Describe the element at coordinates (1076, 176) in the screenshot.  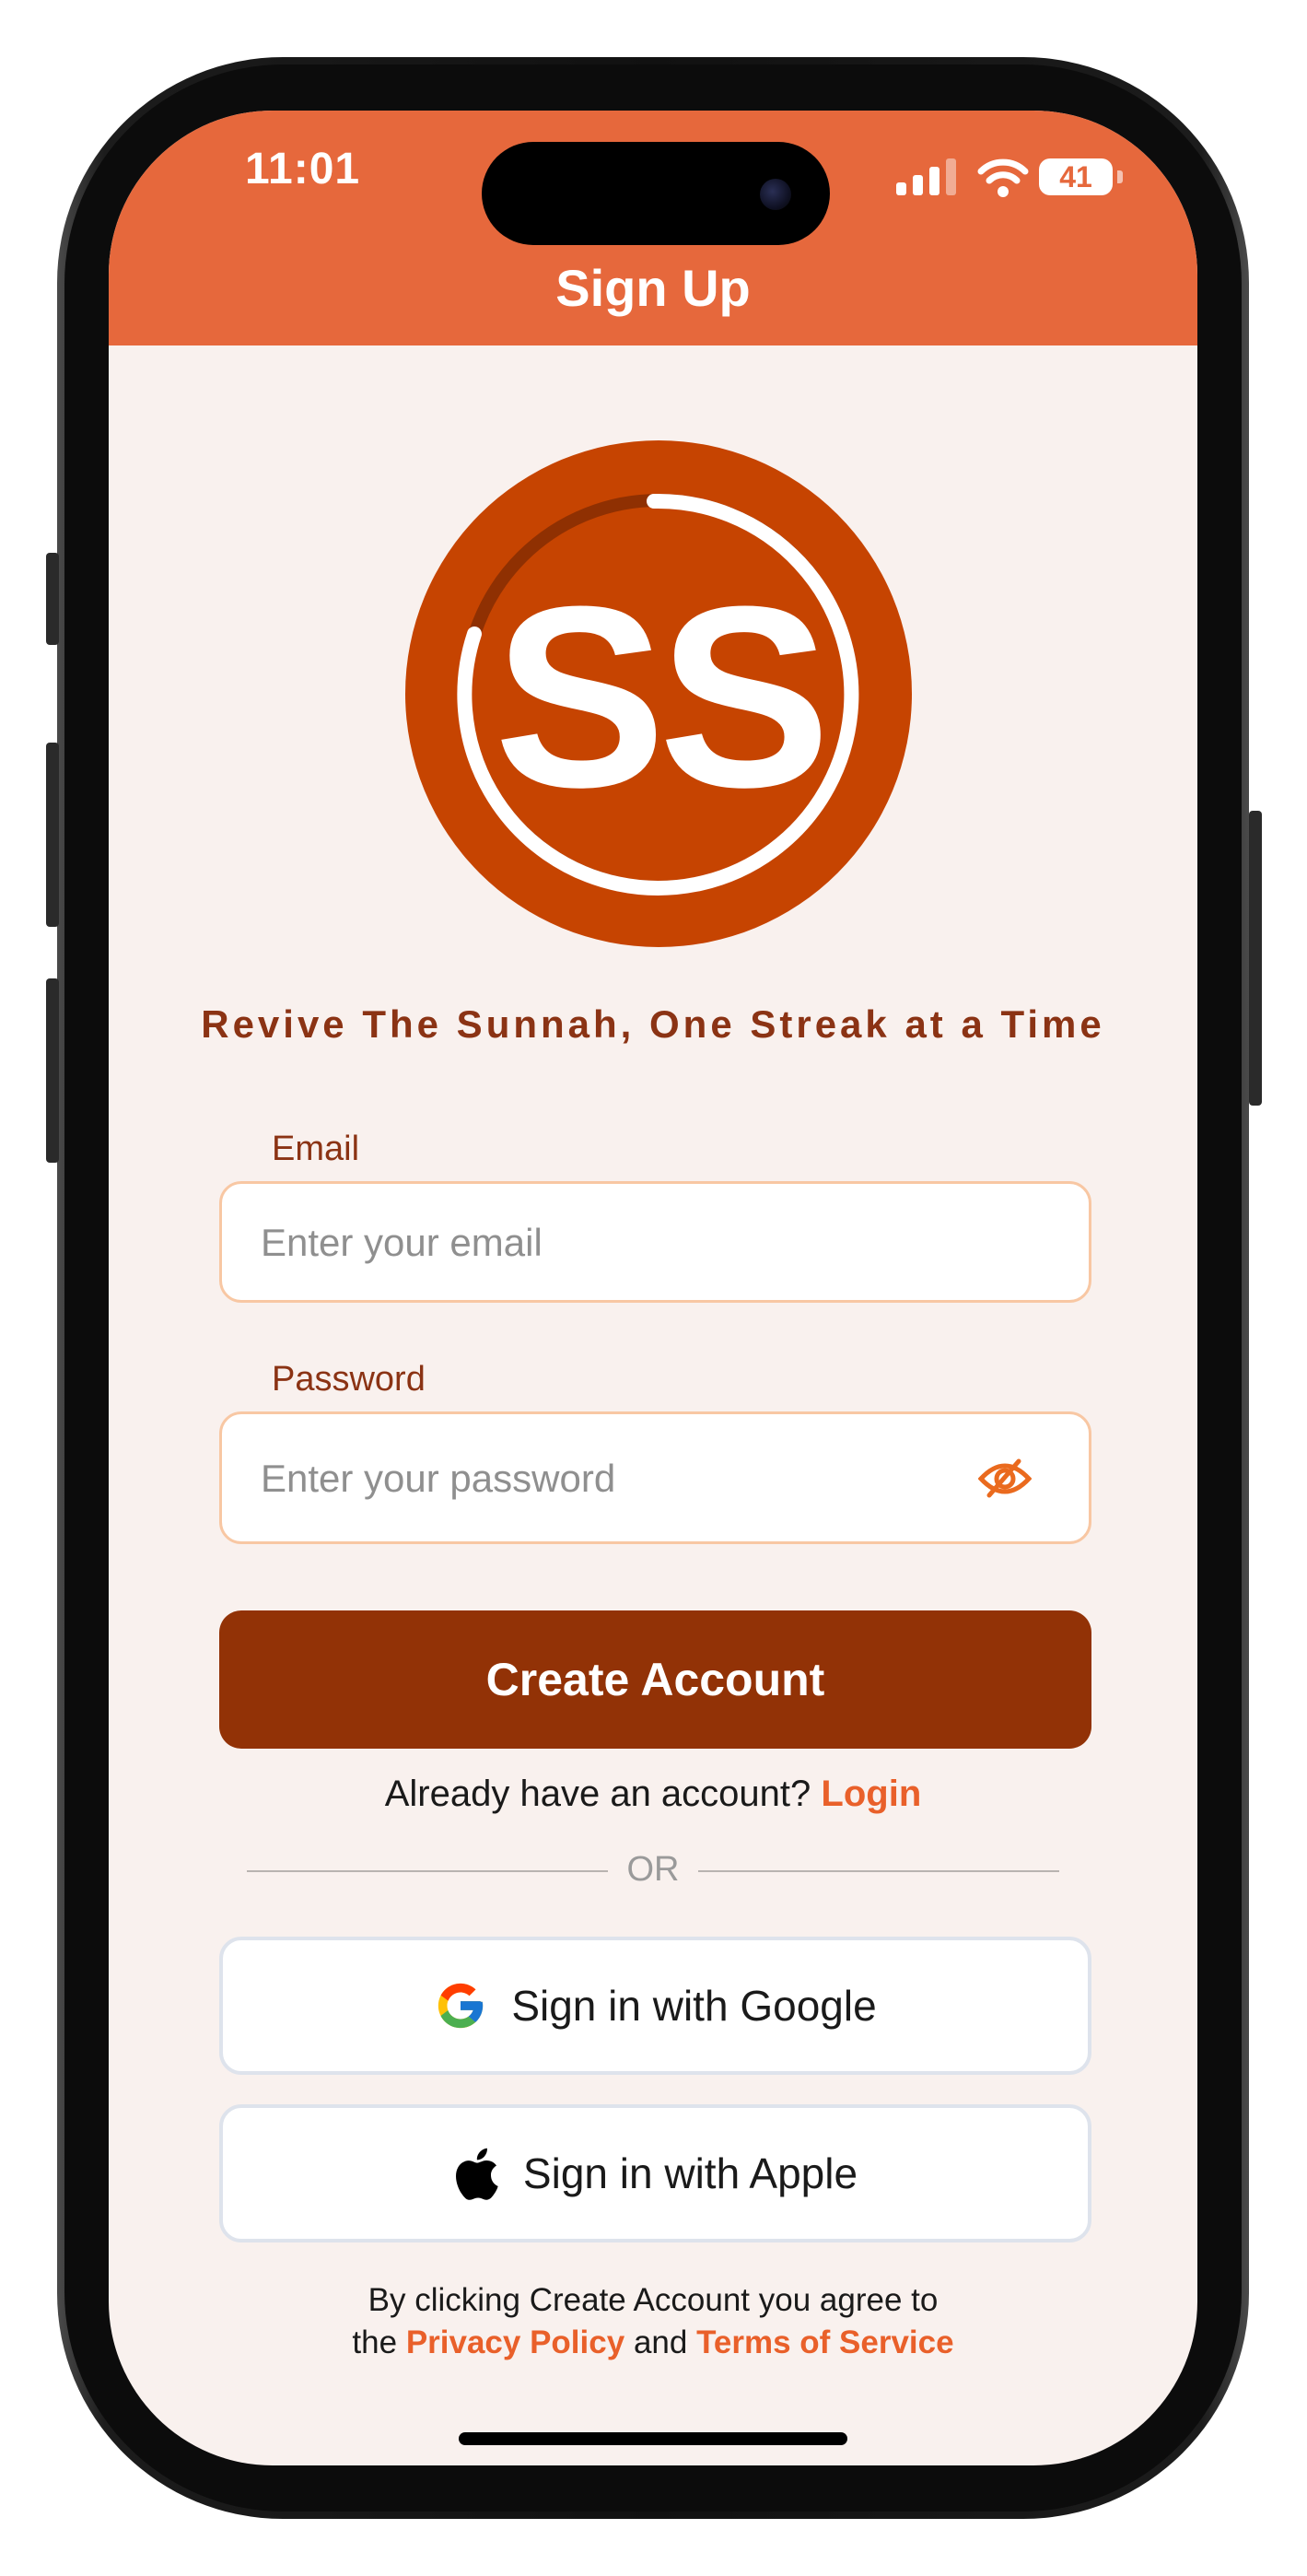
I see `battery-icon: 41` at that location.